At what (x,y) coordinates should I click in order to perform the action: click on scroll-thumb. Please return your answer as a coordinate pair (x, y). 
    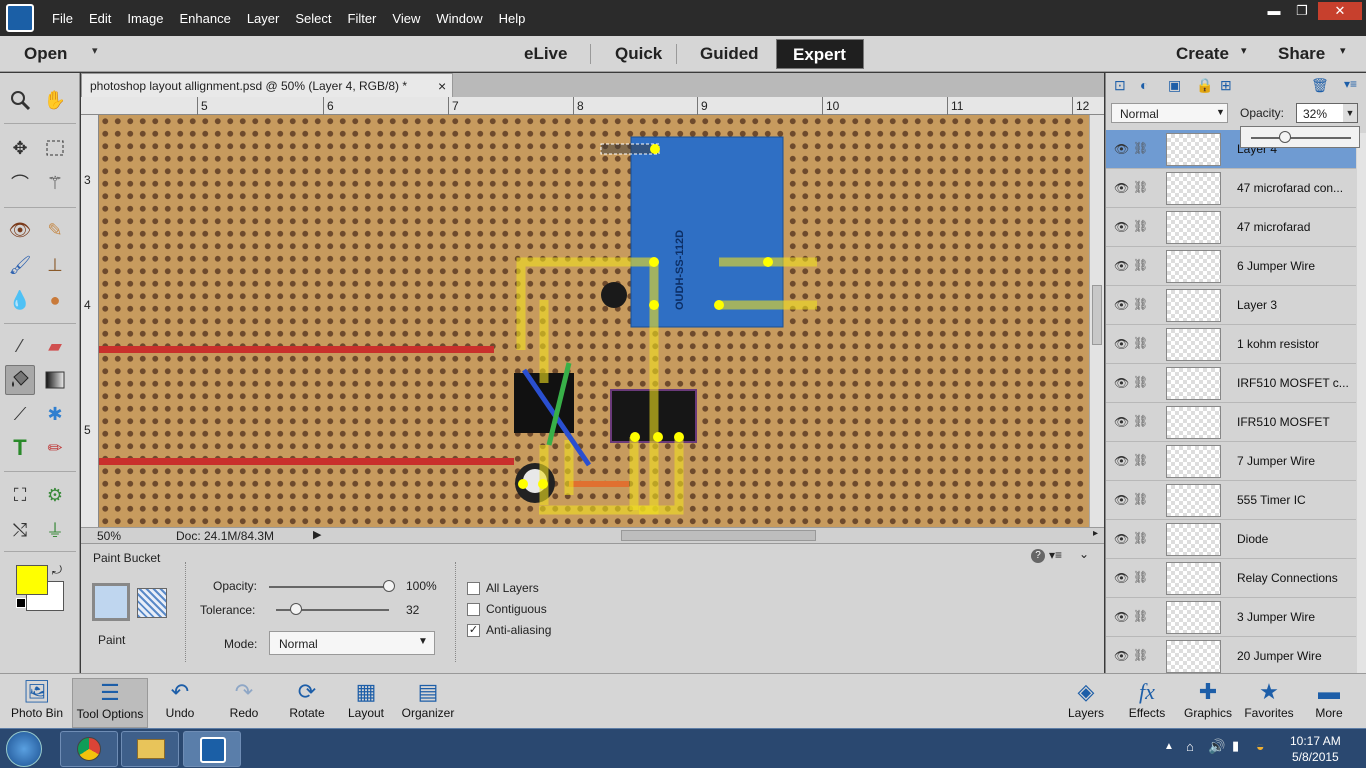
    Looking at the image, I should click on (1097, 315).